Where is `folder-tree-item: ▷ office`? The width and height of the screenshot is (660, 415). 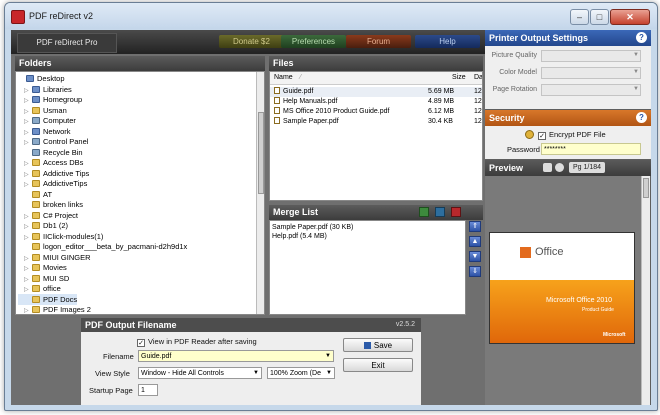 folder-tree-item: ▷ office is located at coordinates (39, 288).